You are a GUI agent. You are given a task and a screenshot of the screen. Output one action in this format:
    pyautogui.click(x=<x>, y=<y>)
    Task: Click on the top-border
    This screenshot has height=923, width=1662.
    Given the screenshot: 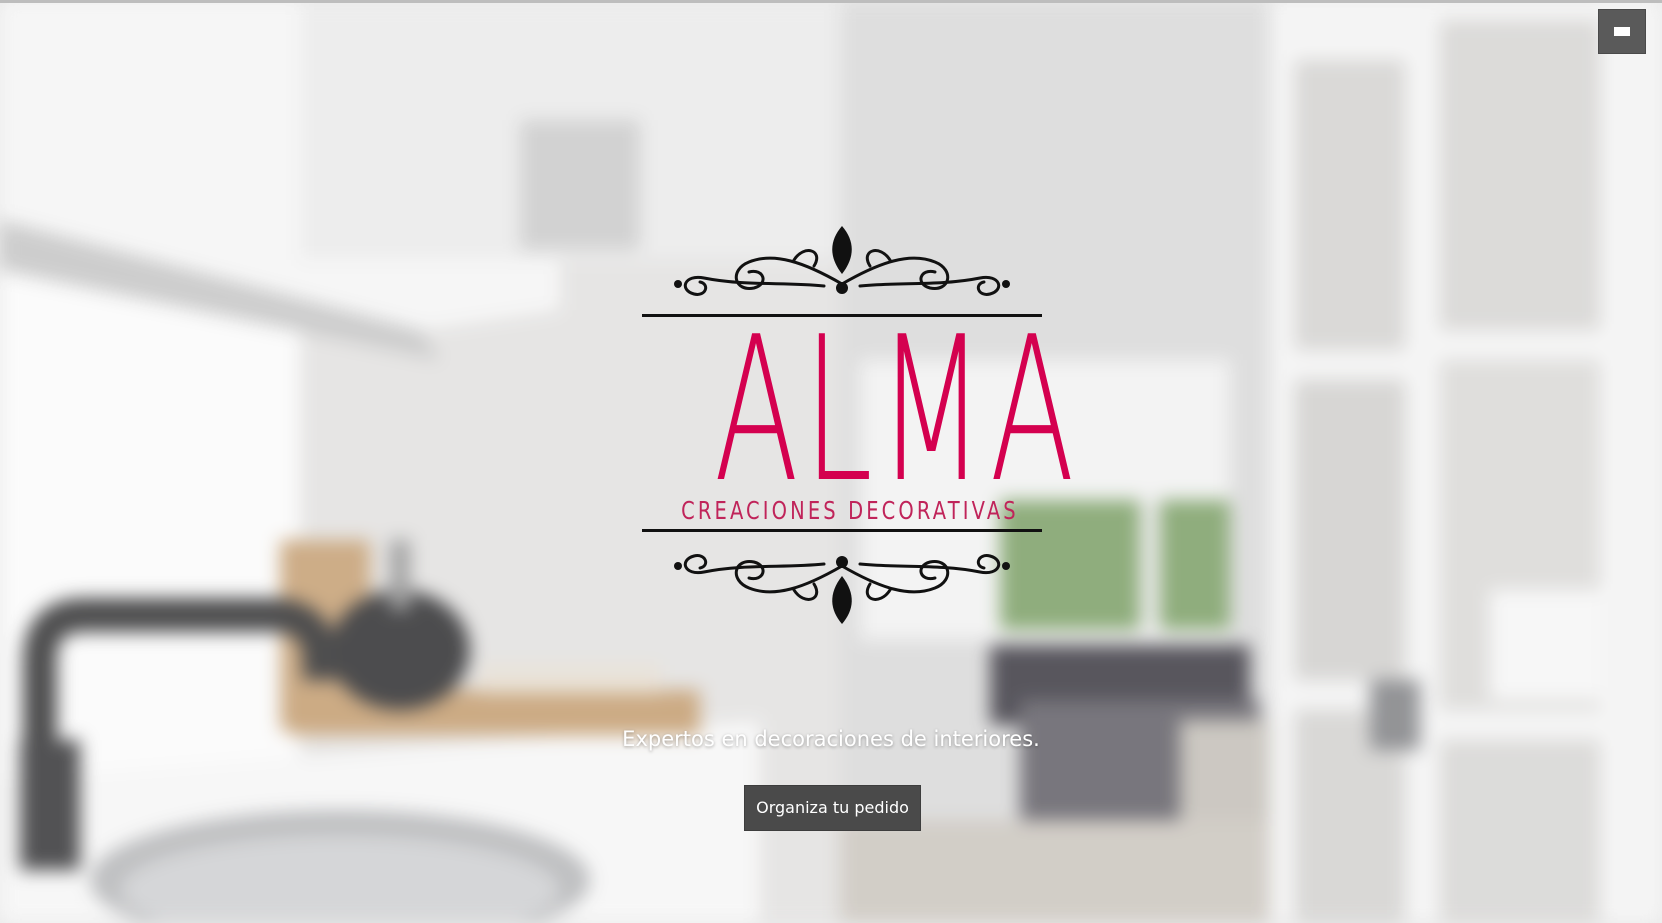 What is the action you would take?
    pyautogui.click(x=831, y=1)
    